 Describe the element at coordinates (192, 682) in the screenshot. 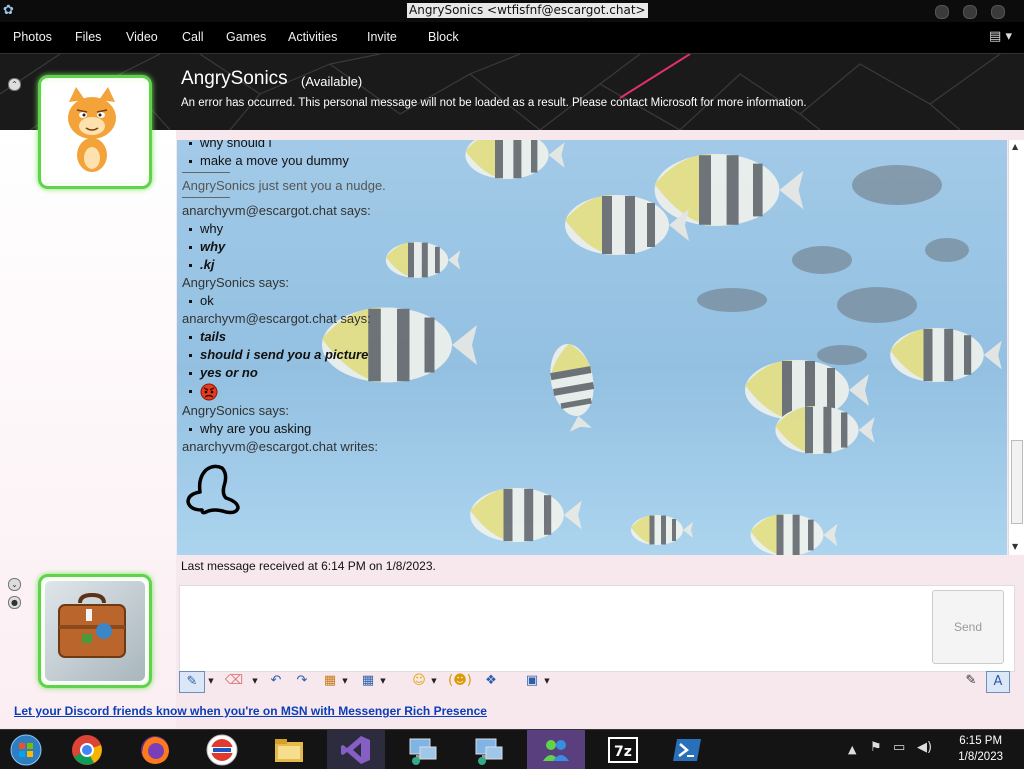

I see `handwriting-pen-icon: ✎` at that location.